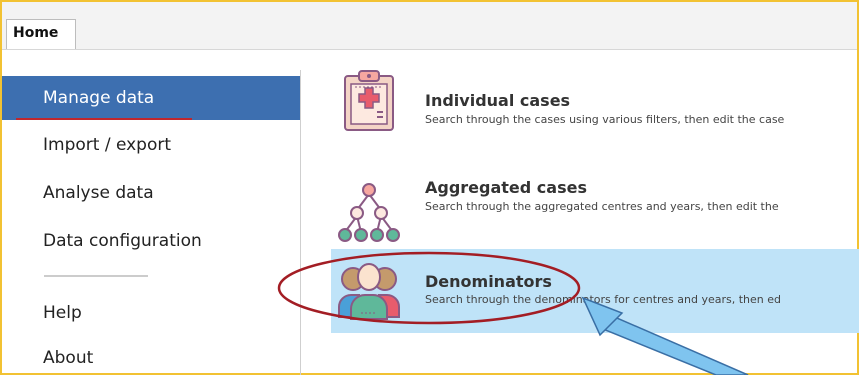 This screenshot has height=380, width=859. What do you see at coordinates (104, 119) in the screenshot?
I see `red-underline-annotation` at bounding box center [104, 119].